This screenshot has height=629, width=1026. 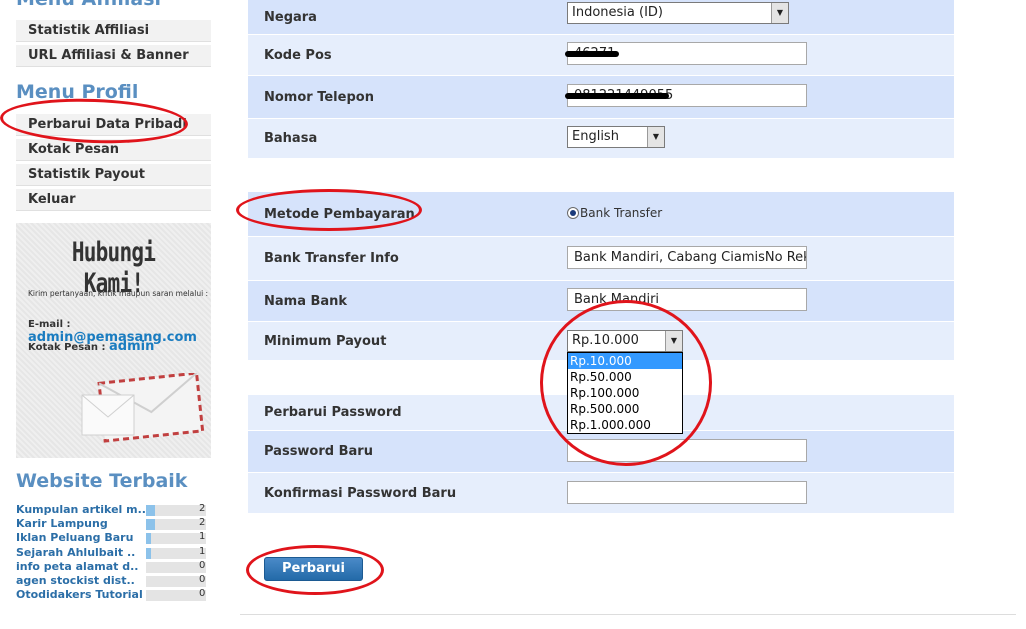 I want to click on bank-info-value: Bank Mandiri, Cabang CiamisNo Rekening, so click(x=690, y=257).